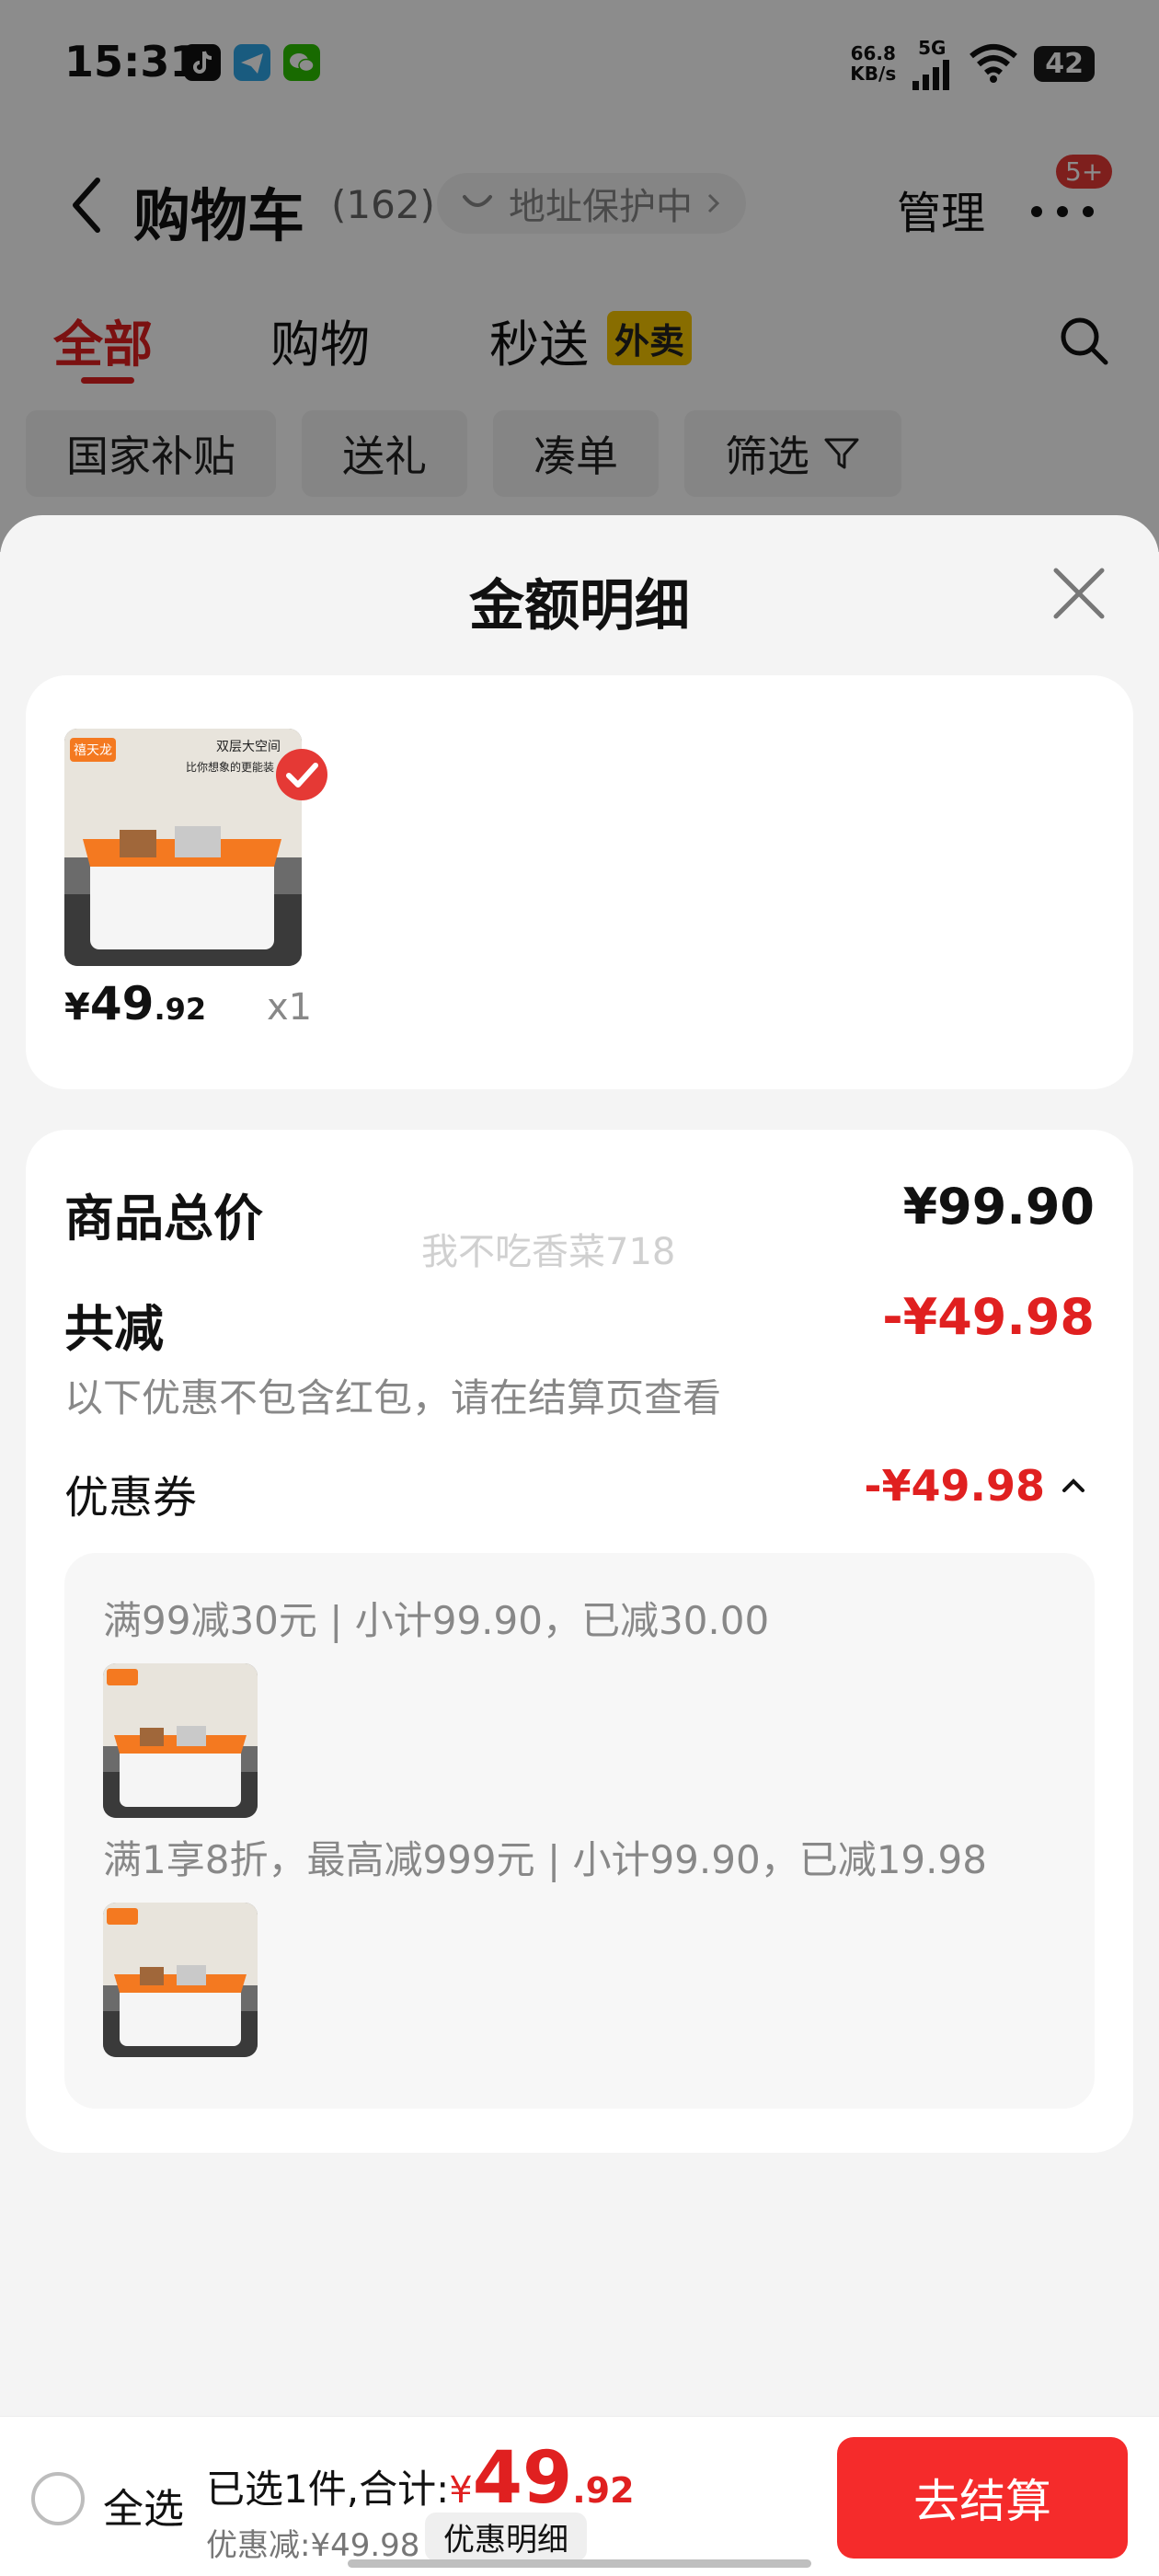 The image size is (1159, 2576). What do you see at coordinates (313, 2545) in the screenshot?
I see `discount-amount: 优惠减:¥49.98` at bounding box center [313, 2545].